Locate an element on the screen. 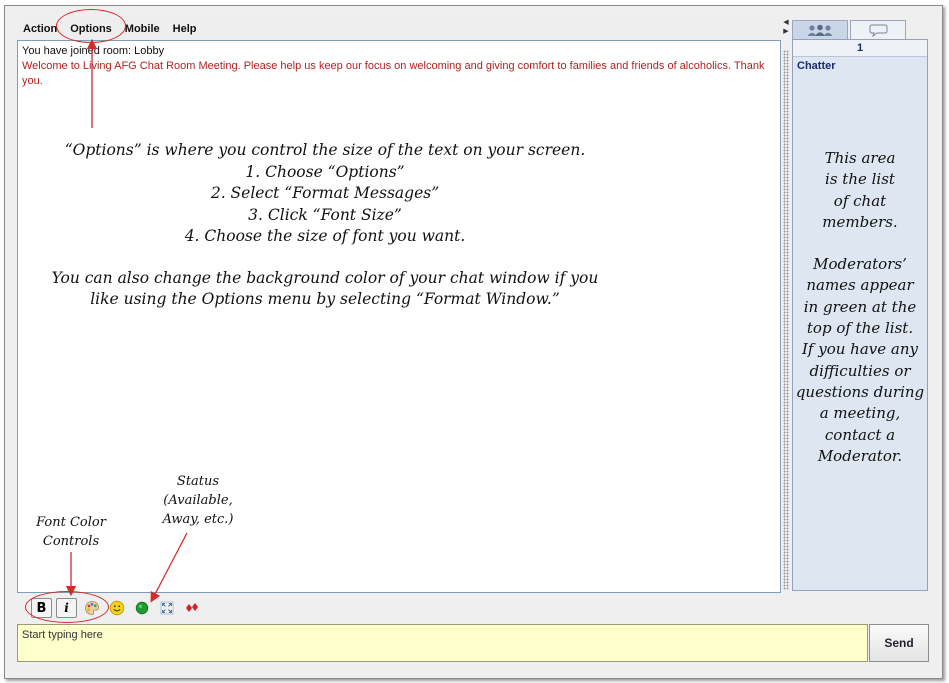 The image size is (949, 683). smiley-icon is located at coordinates (116, 608).